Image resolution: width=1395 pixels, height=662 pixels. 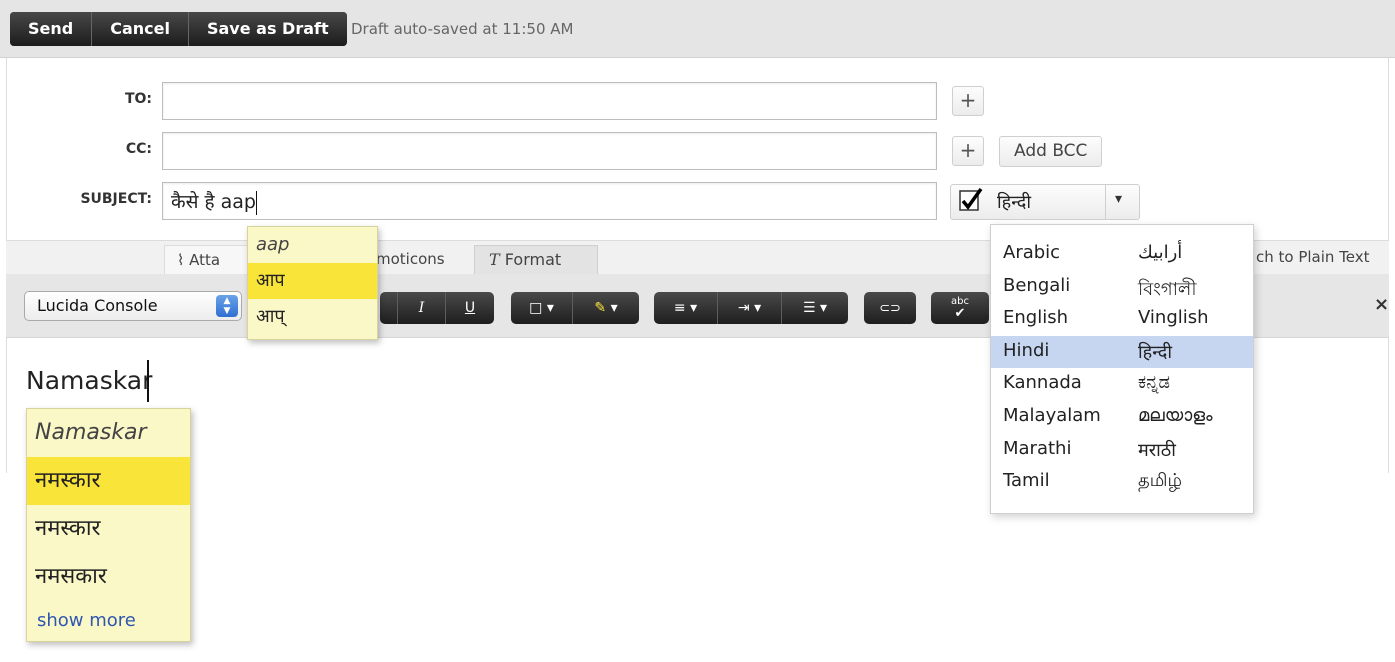 What do you see at coordinates (140, 29) in the screenshot?
I see `cancel-button: Cancel` at bounding box center [140, 29].